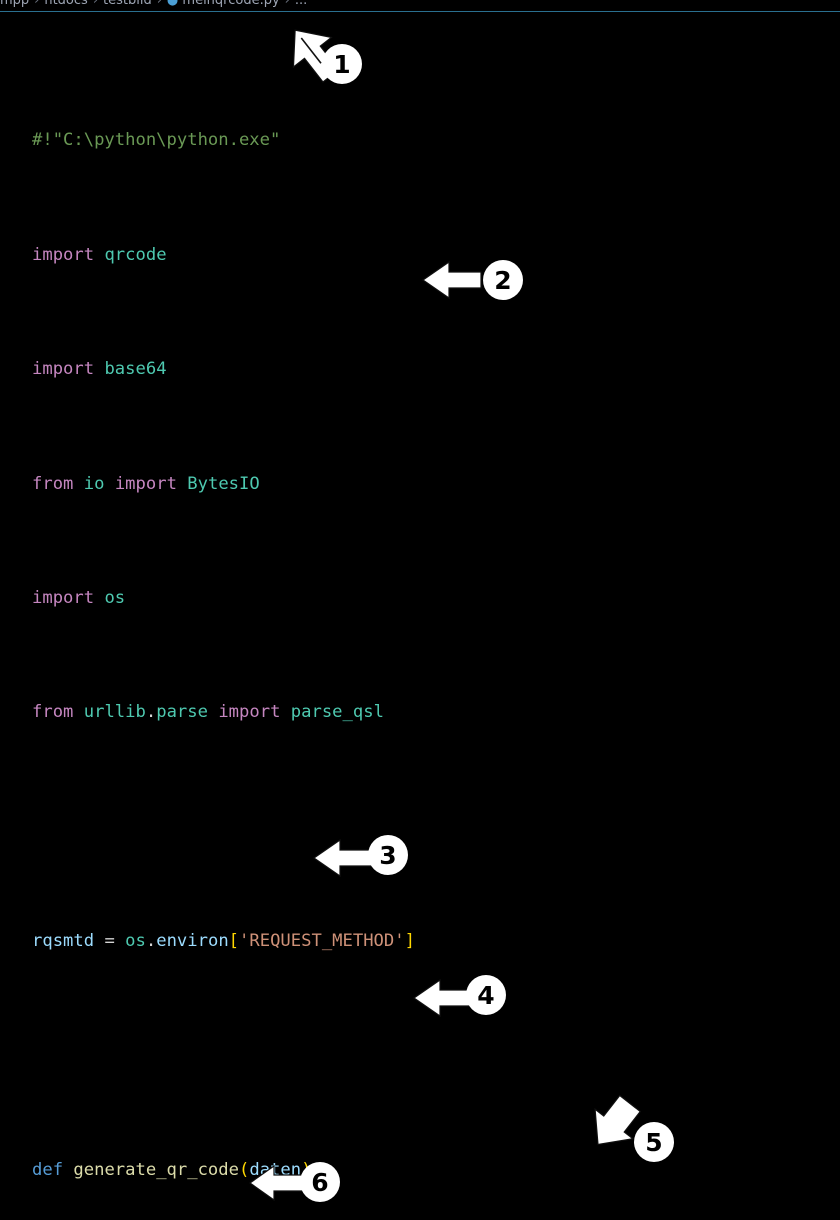 The width and height of the screenshot is (840, 1220). Describe the element at coordinates (420, 369) in the screenshot. I see `code-line: import base64` at that location.